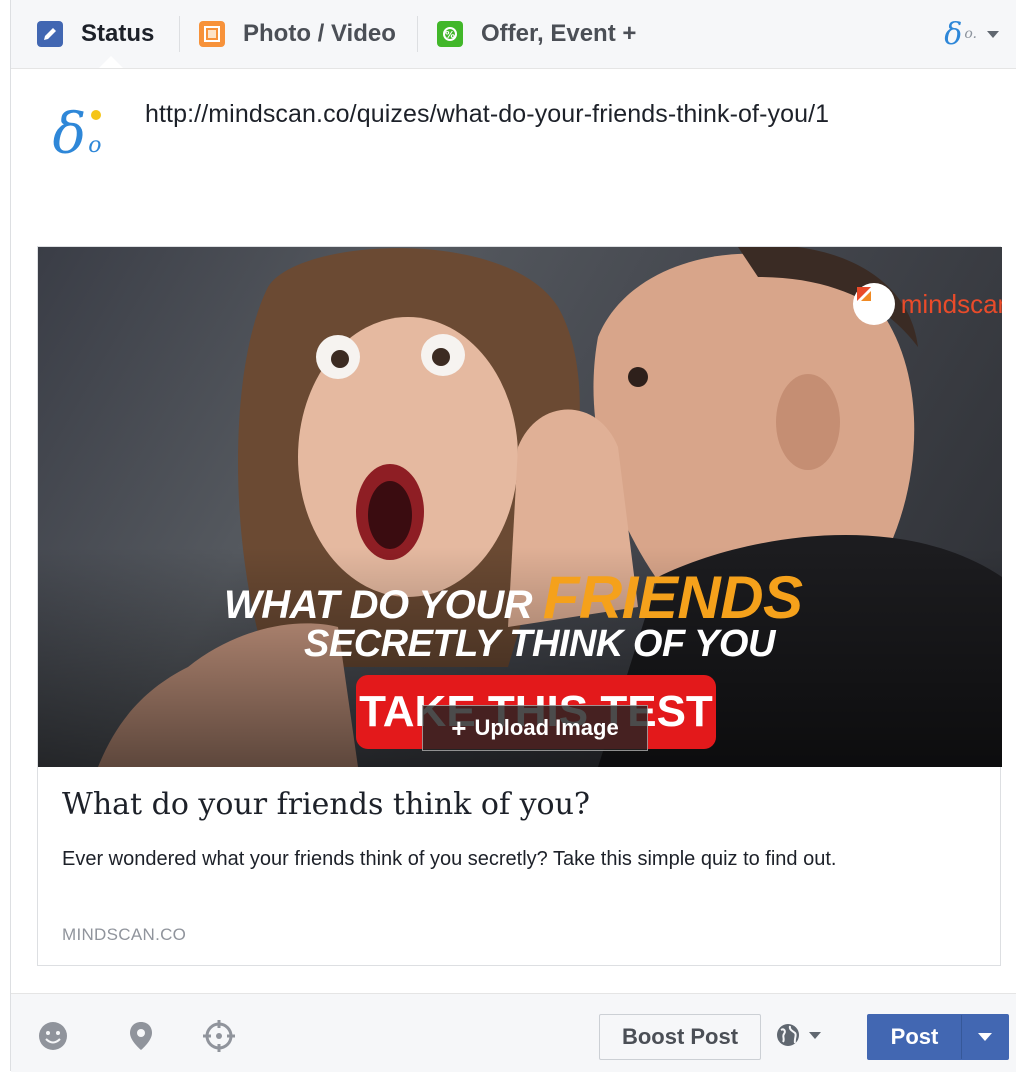  Describe the element at coordinates (513, 1032) in the screenshot. I see `composer-footer: Boost Post Post` at that location.